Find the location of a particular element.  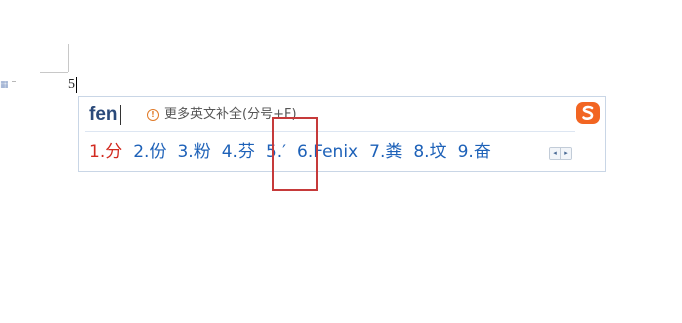

margin-corner-horizontal is located at coordinates (54, 72).